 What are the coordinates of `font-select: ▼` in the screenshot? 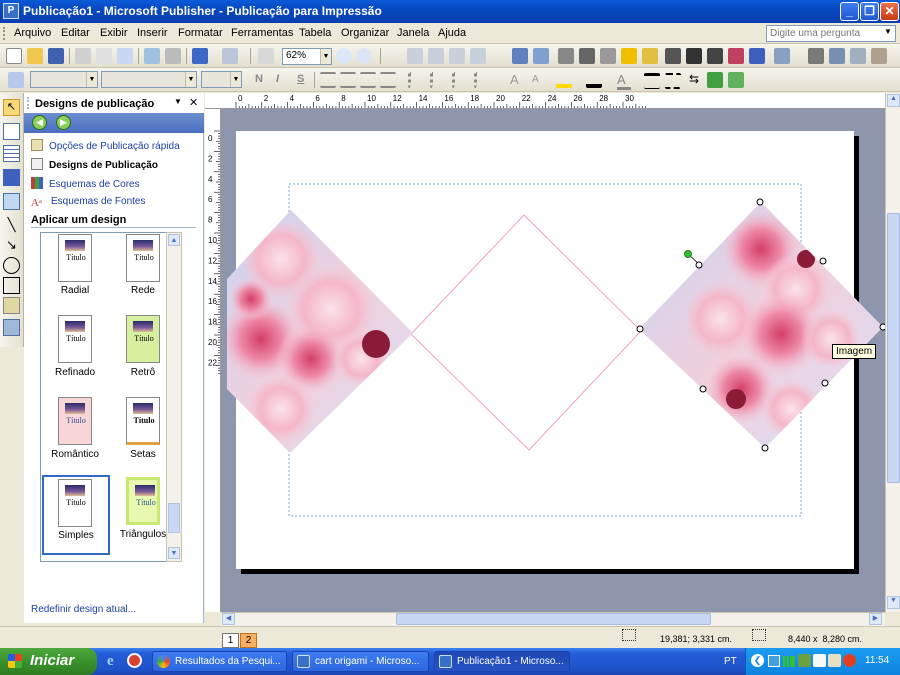 It's located at (149, 79).